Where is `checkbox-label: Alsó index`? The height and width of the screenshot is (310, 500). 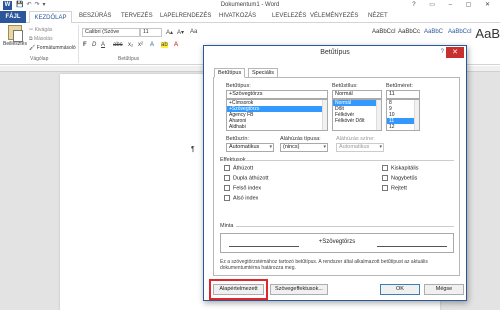 checkbox-label: Alsó index is located at coordinates (246, 198).